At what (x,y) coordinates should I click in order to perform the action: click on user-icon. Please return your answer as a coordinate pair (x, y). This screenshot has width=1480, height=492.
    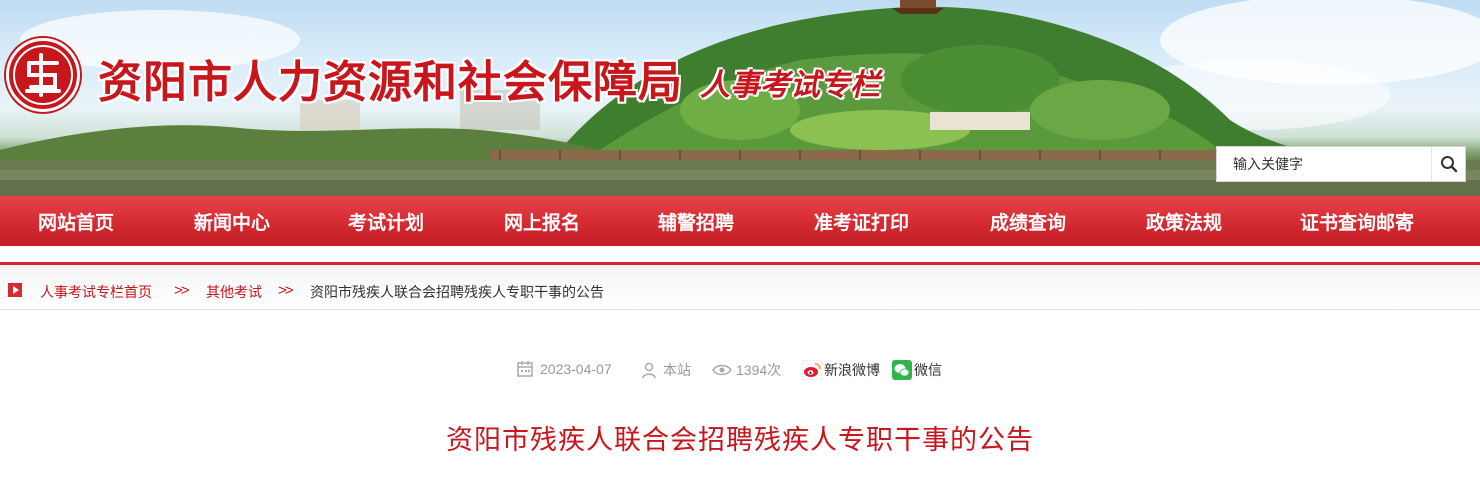
    Looking at the image, I should click on (649, 370).